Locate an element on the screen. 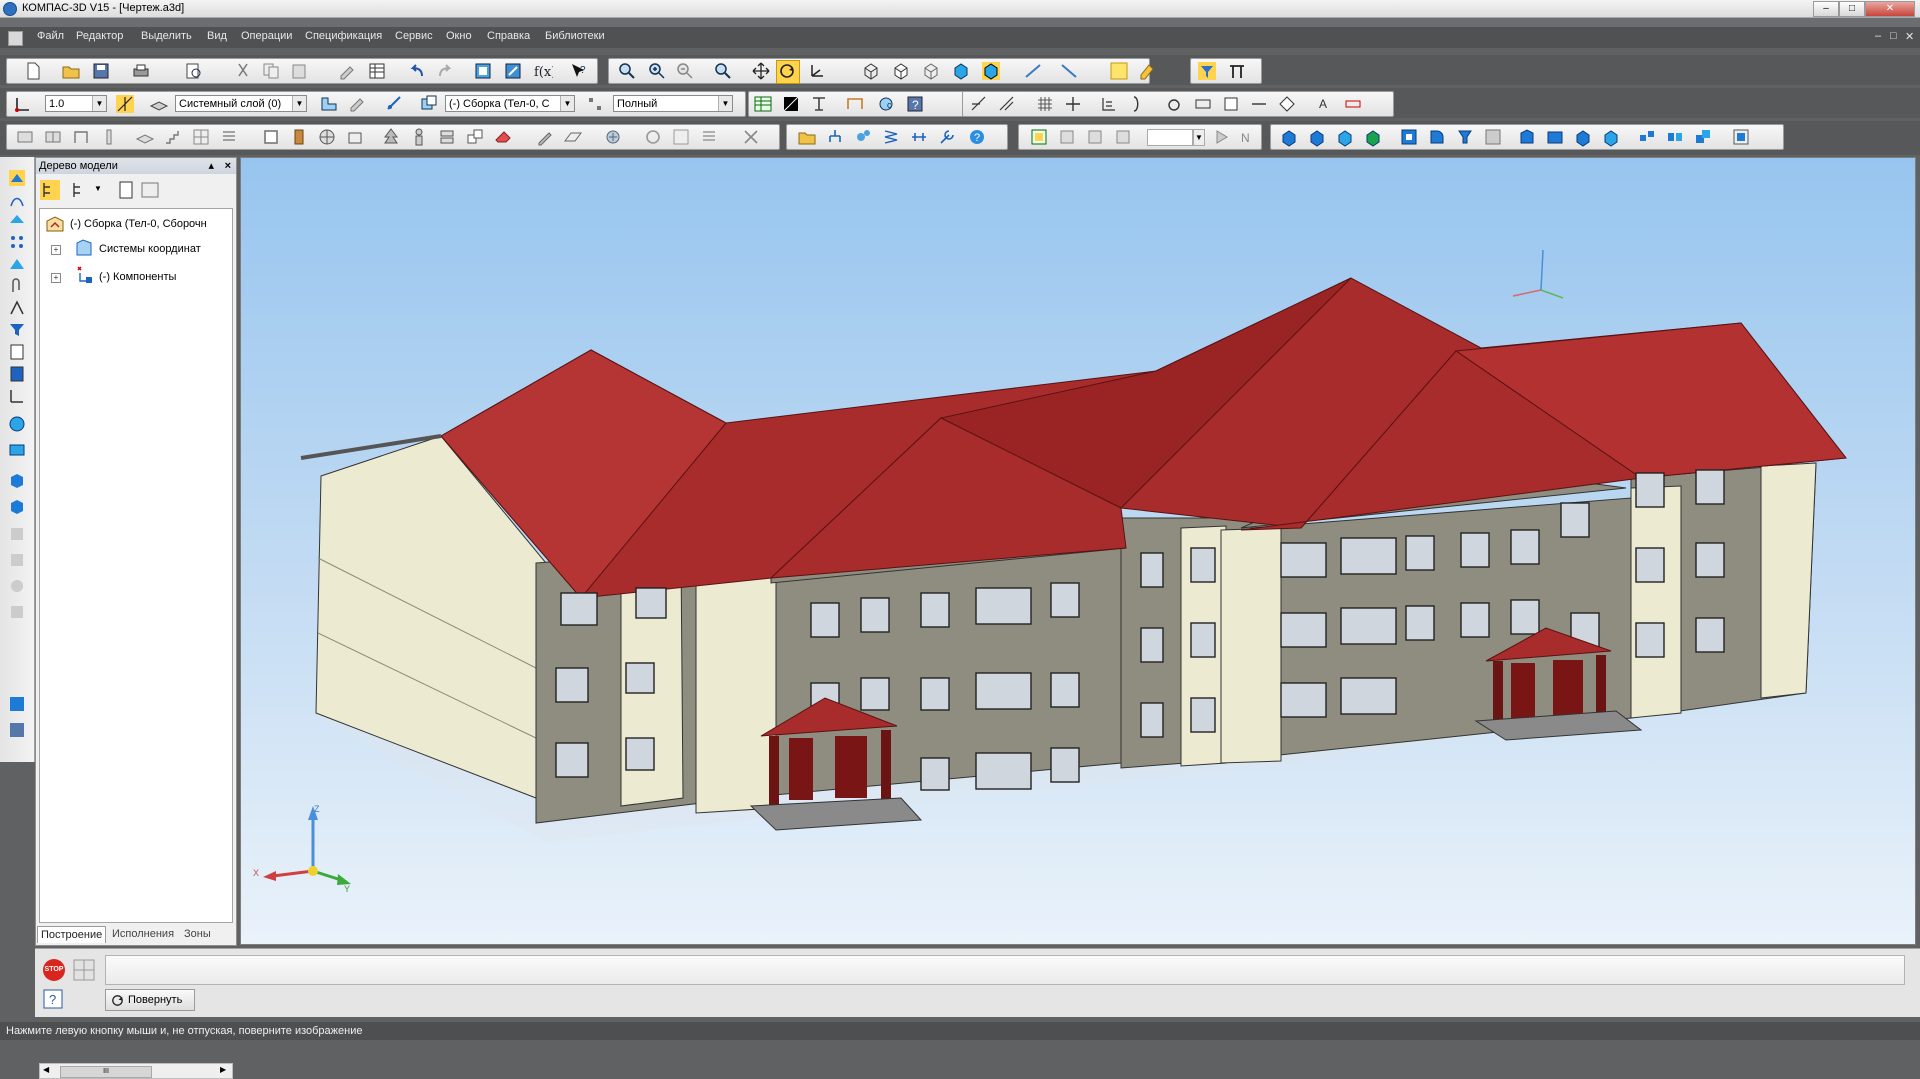  edit-in-place-icon is located at coordinates (357, 104).